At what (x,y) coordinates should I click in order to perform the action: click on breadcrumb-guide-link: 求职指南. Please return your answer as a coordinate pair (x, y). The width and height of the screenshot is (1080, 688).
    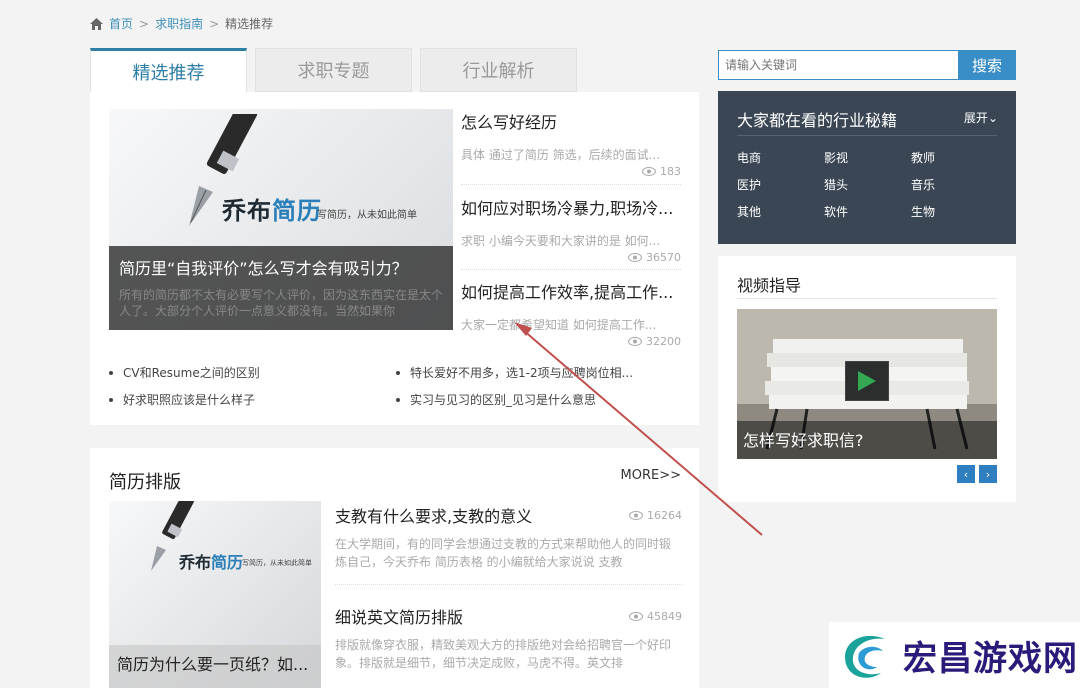
    Looking at the image, I should click on (179, 23).